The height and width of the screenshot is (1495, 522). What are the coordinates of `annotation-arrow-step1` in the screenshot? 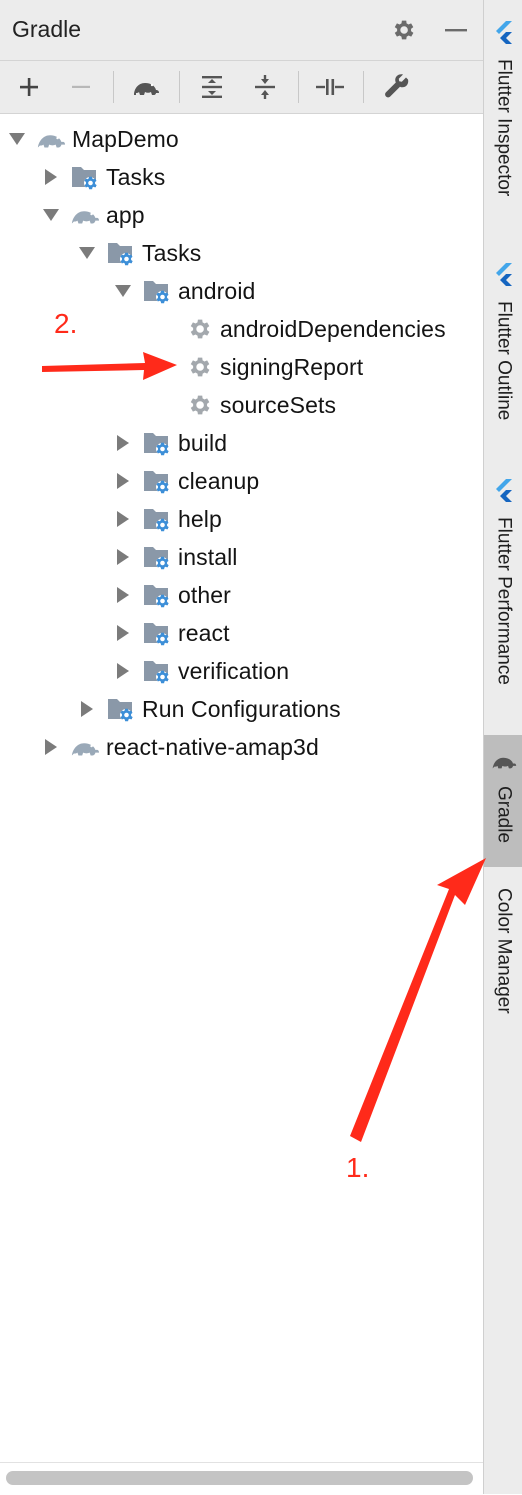 It's located at (418, 1000).